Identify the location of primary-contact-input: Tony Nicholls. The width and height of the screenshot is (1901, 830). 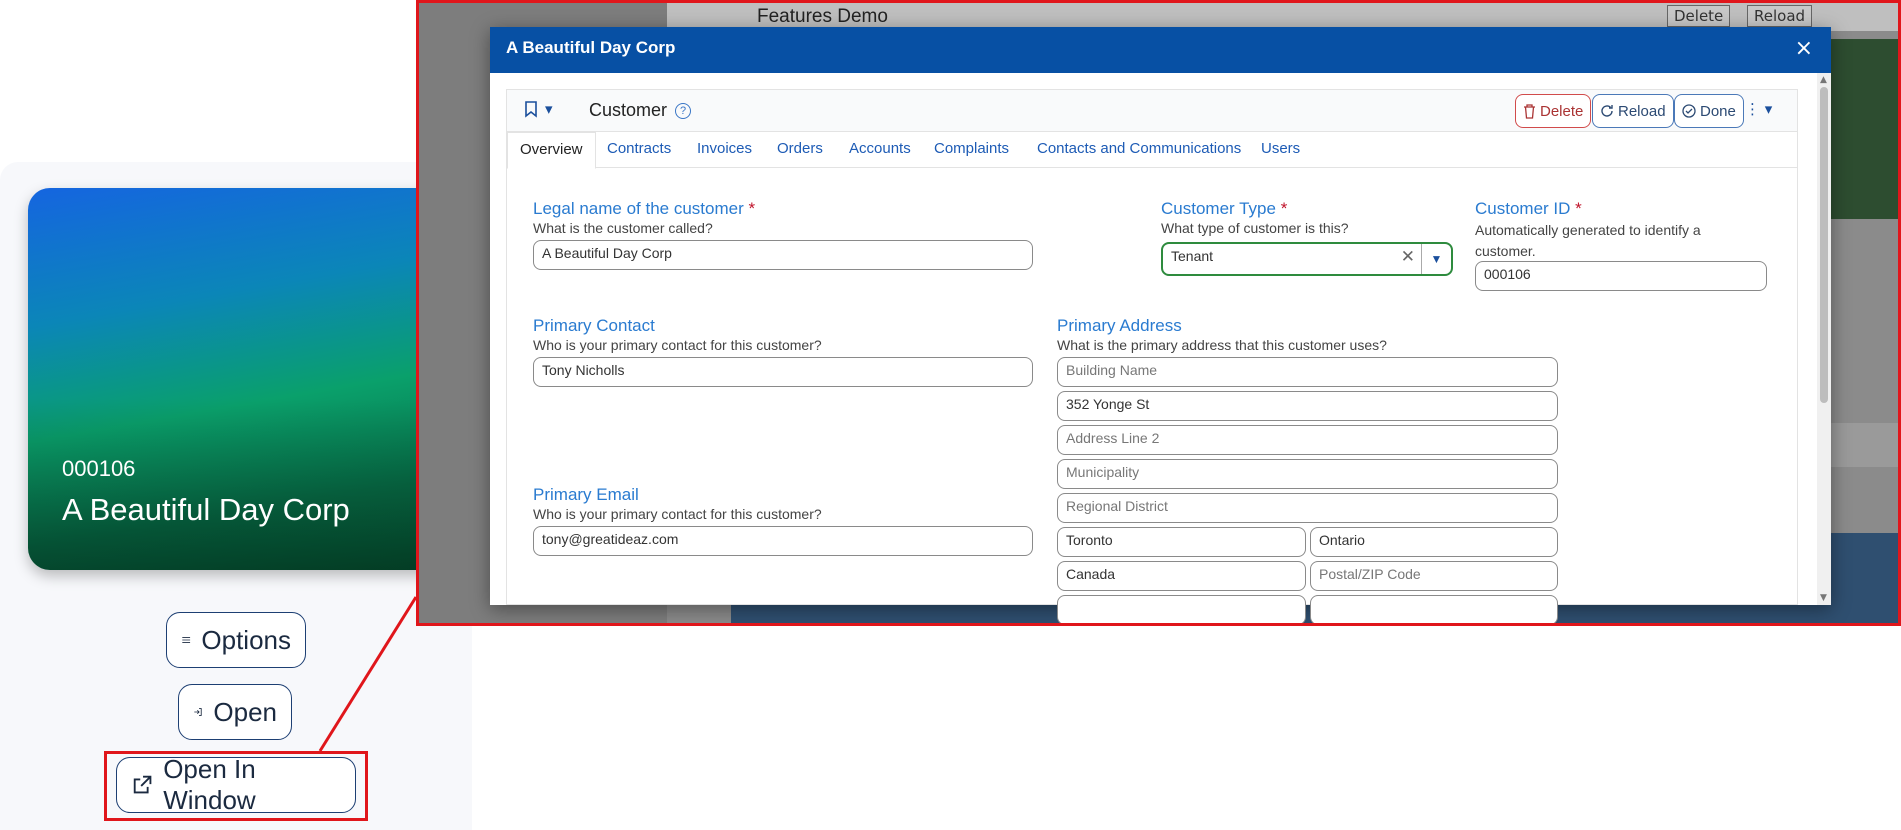
(783, 372).